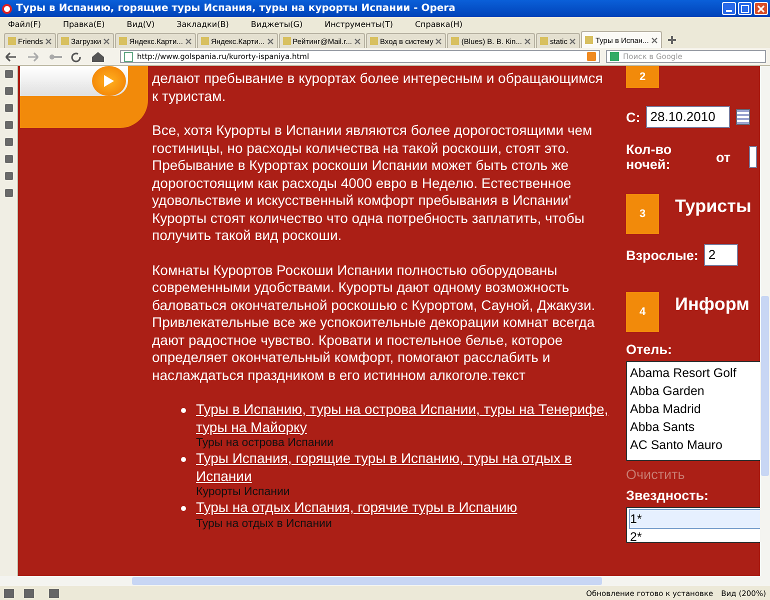 The width and height of the screenshot is (770, 600). What do you see at coordinates (373, 183) in the screenshot?
I see `article-paragraph: Все, хотя Курорты в Испании являются более дорогостоящими чем гостиницы, но расходы количества на такой роскоши, стоят это. Пребывание в Курортах роскоши Испании может быть столь же дорогостоящим как расходы 4000 евро в Неделю. Естественное удовольствие и искусственный комфорт пребывания в Испании' Курорты стоят количество что одна потребность заплатить, чтобы получить такой вид роскоши.` at bounding box center [373, 183].